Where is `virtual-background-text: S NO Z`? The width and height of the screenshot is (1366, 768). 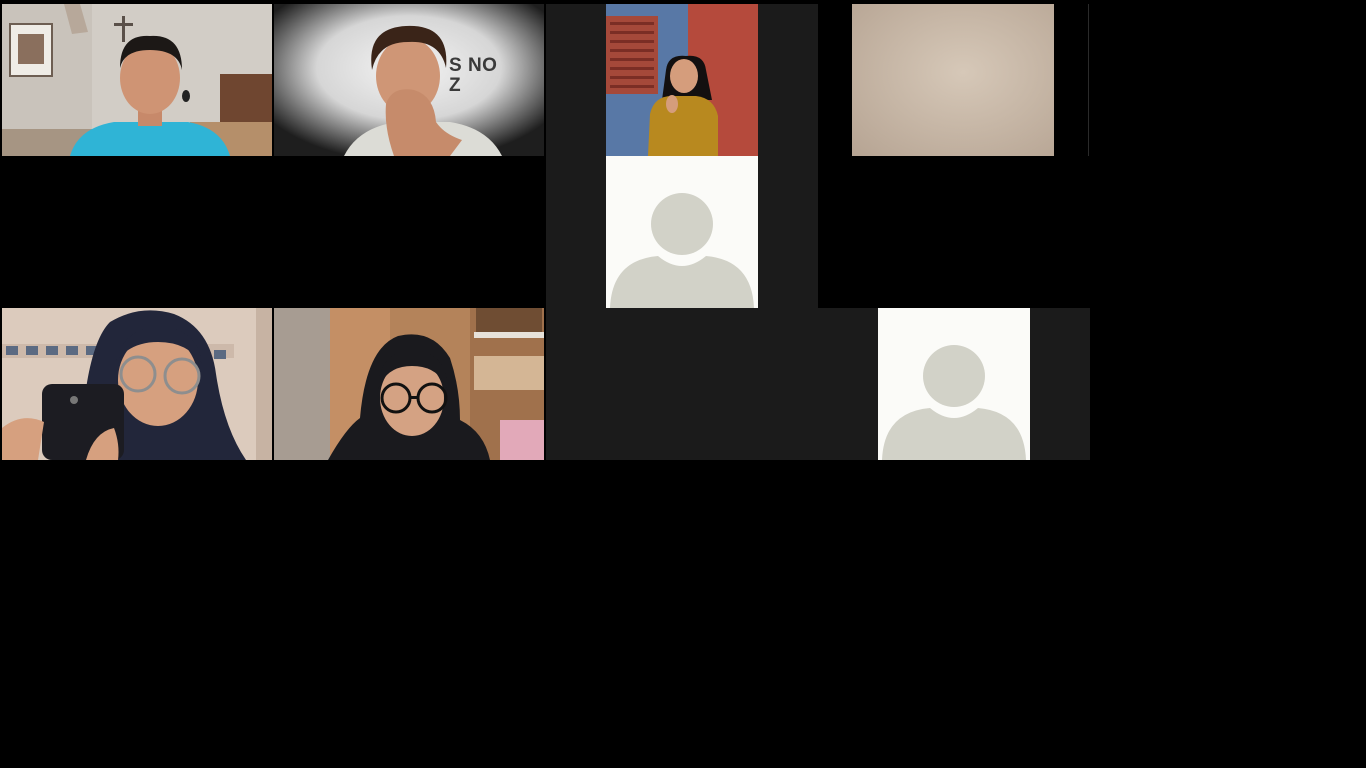 virtual-background-text: S NO Z is located at coordinates (473, 75).